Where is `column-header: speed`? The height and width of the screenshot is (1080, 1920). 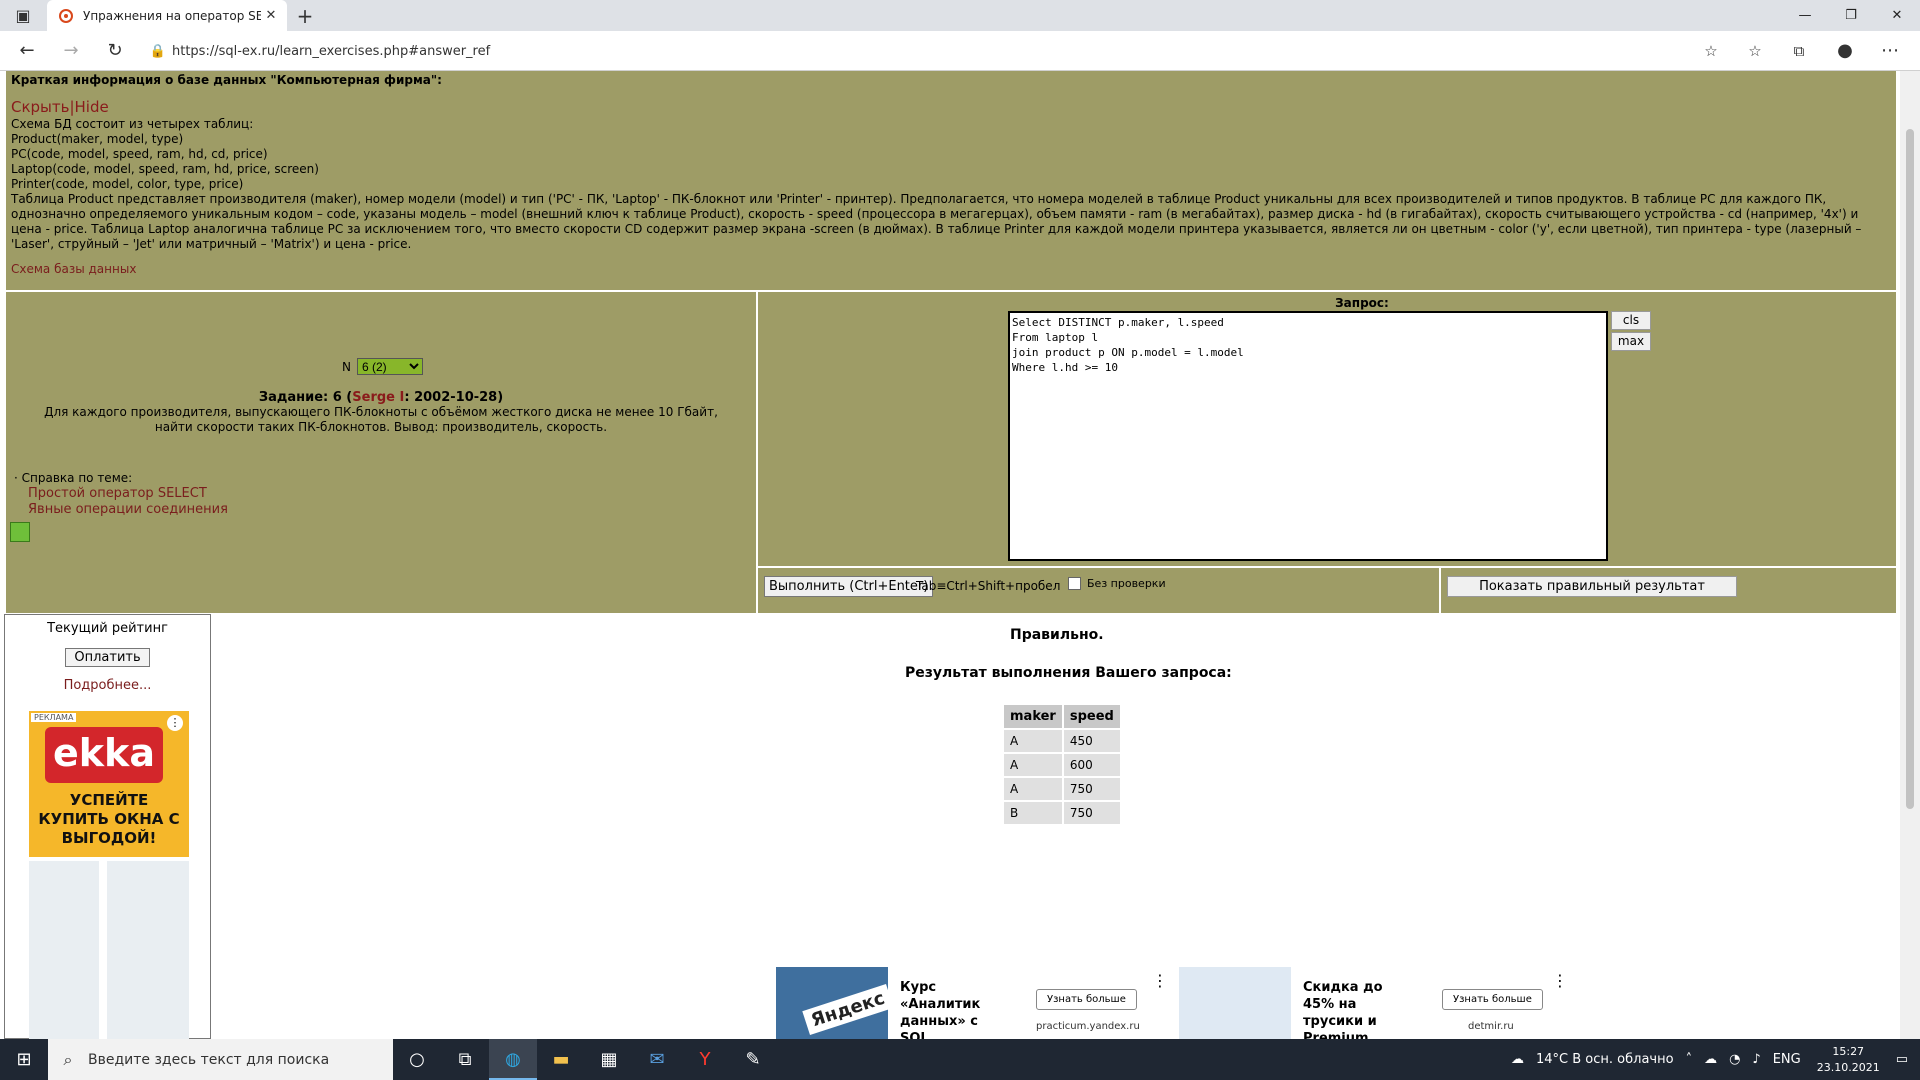
column-header: speed is located at coordinates (1091, 716).